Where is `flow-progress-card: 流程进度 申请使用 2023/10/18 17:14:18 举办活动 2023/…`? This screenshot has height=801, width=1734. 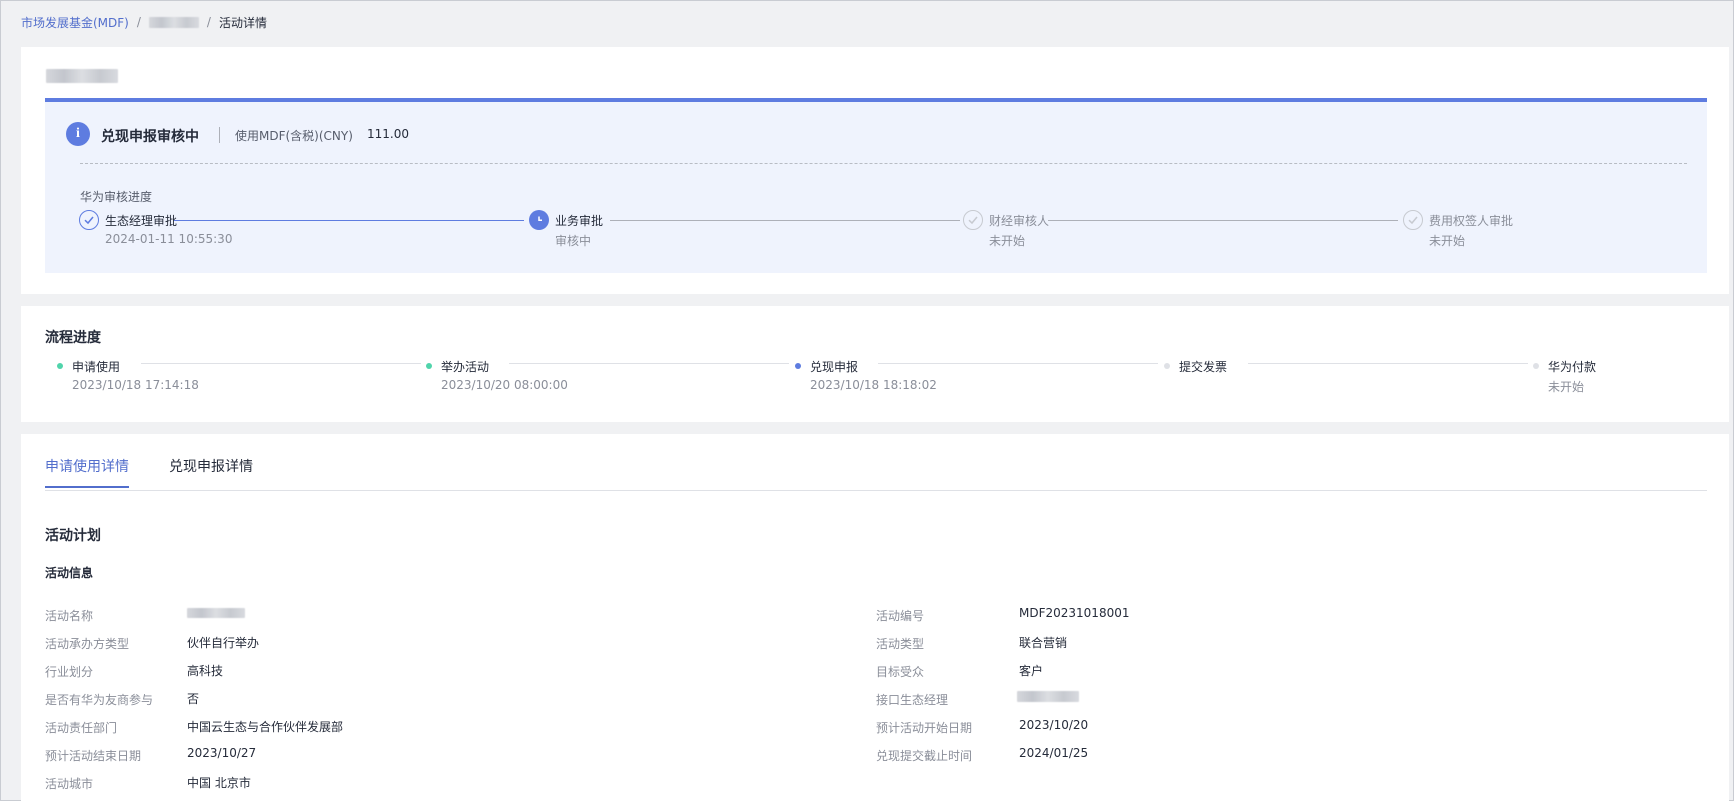
flow-progress-card: 流程进度 申请使用 2023/10/18 17:14:18 举办活动 2023/… is located at coordinates (875, 364).